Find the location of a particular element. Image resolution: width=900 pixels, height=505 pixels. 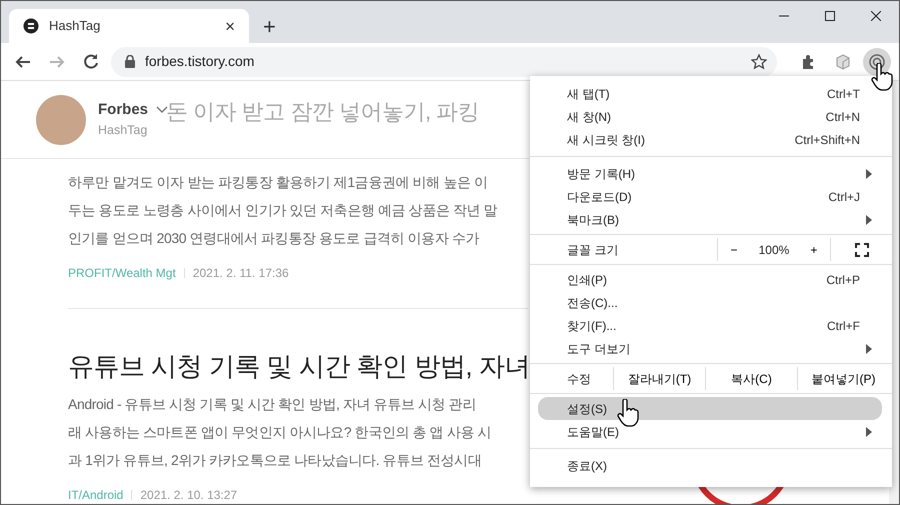

excerpt-line: 하루만 맡겨도 이자 받는 파킹통장 활용하기 제1금융권에 비해 높은 이 is located at coordinates (278, 182).